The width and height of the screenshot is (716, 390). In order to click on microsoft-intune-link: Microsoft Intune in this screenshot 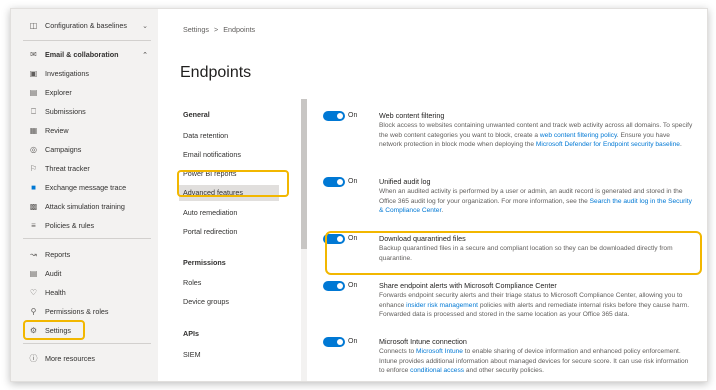, I will do `click(439, 351)`.